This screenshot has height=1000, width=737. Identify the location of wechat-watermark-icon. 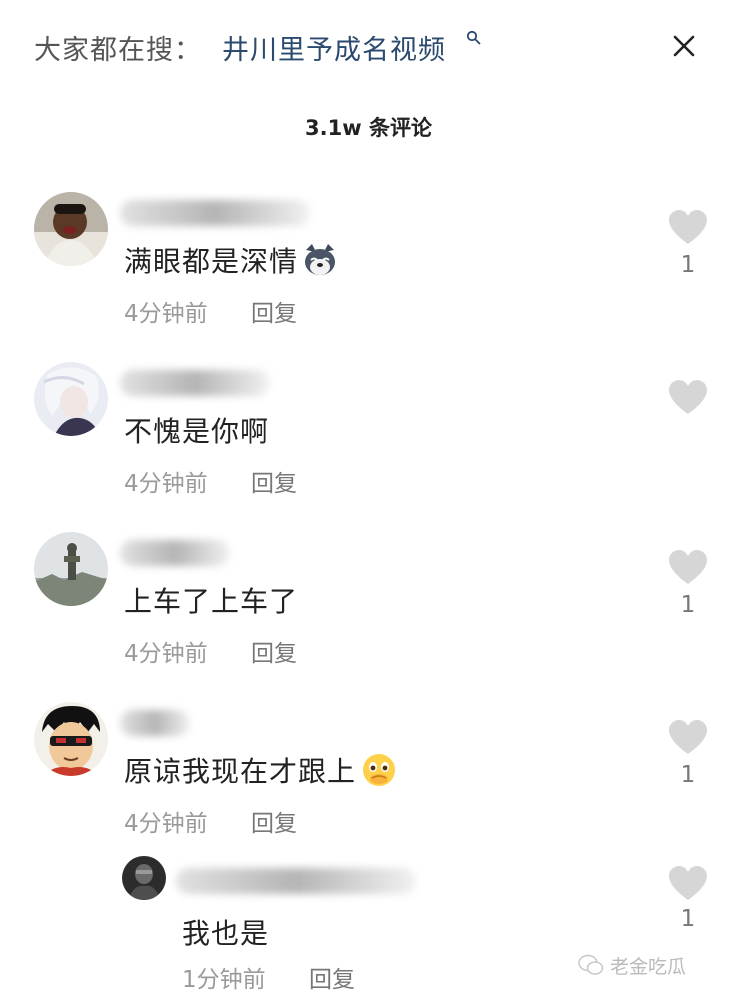
(591, 964).